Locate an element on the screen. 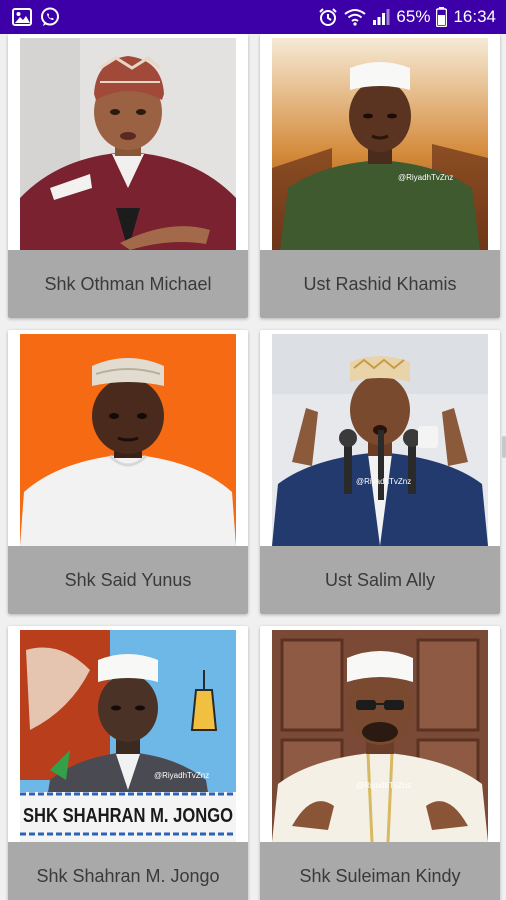  scholar-name: Shk Said Yunus is located at coordinates (128, 579).